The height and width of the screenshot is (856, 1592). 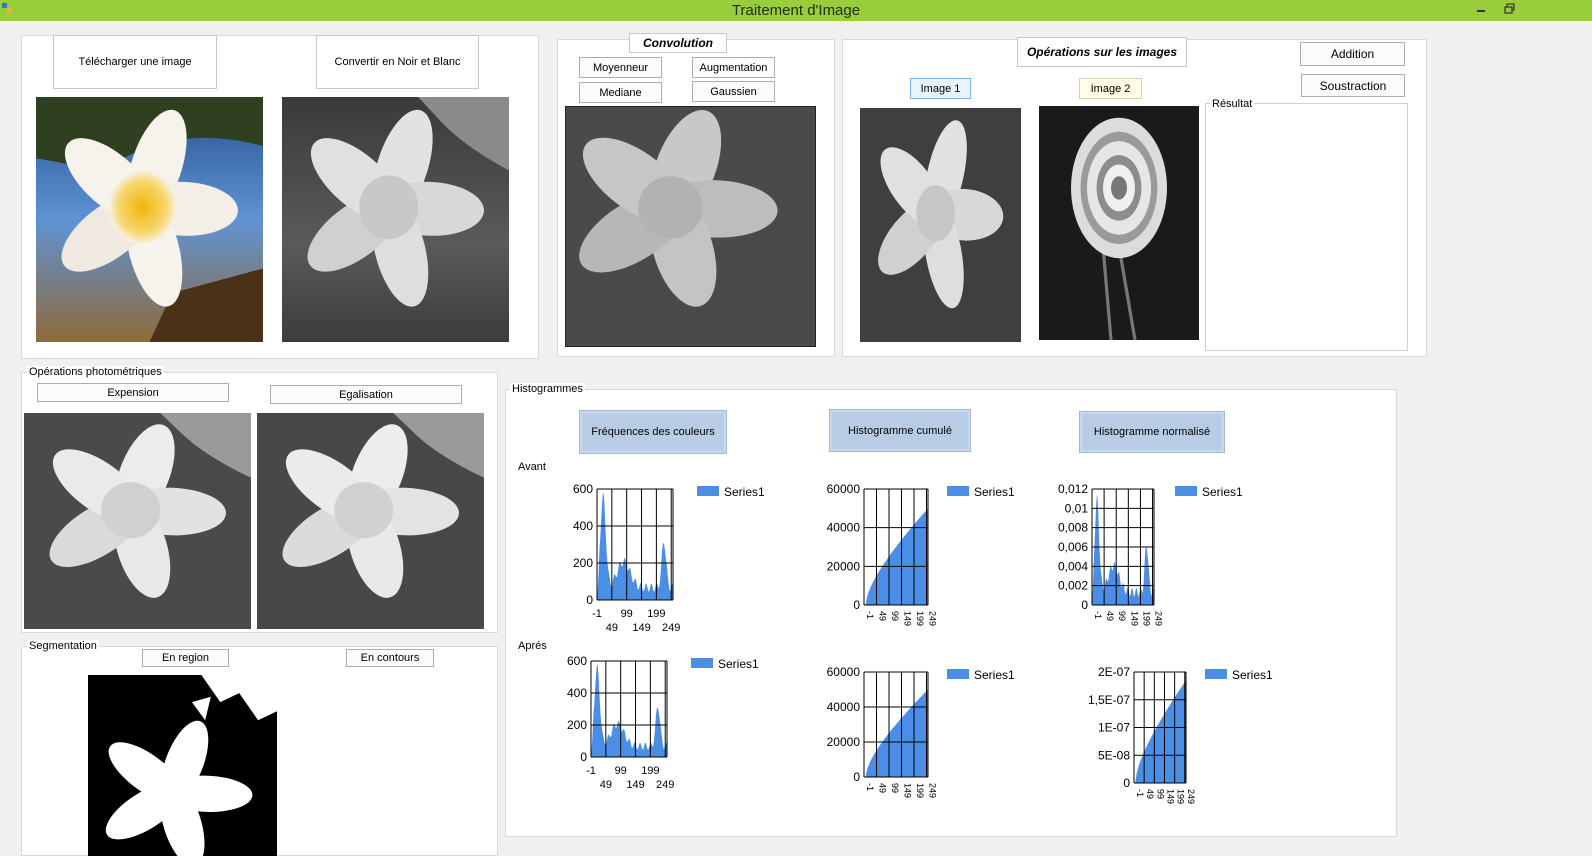 What do you see at coordinates (1481, 9) in the screenshot?
I see `minimize-icon` at bounding box center [1481, 9].